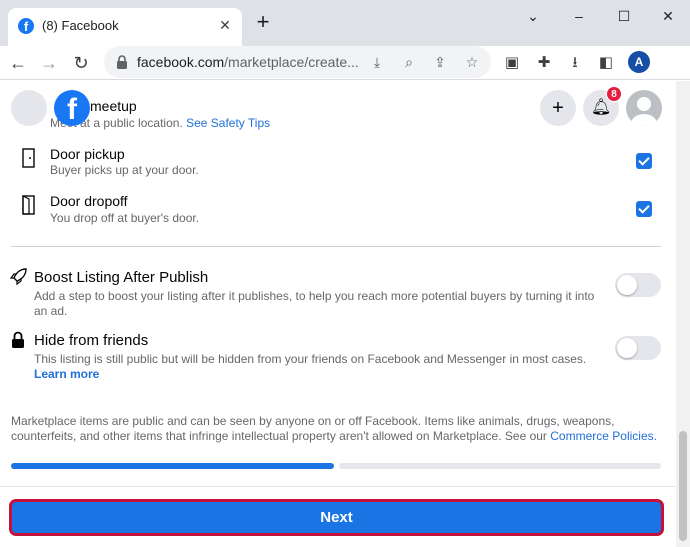 The height and width of the screenshot is (547, 690). Describe the element at coordinates (533, 16) in the screenshot. I see `chevron-down-icon: ⌄` at that location.